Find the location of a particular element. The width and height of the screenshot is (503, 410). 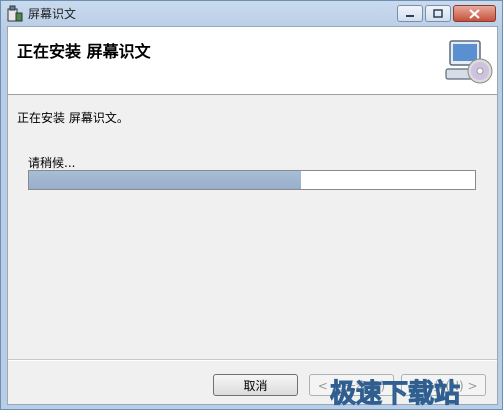

title-bar: 屏幕识文 is located at coordinates (251, 13).